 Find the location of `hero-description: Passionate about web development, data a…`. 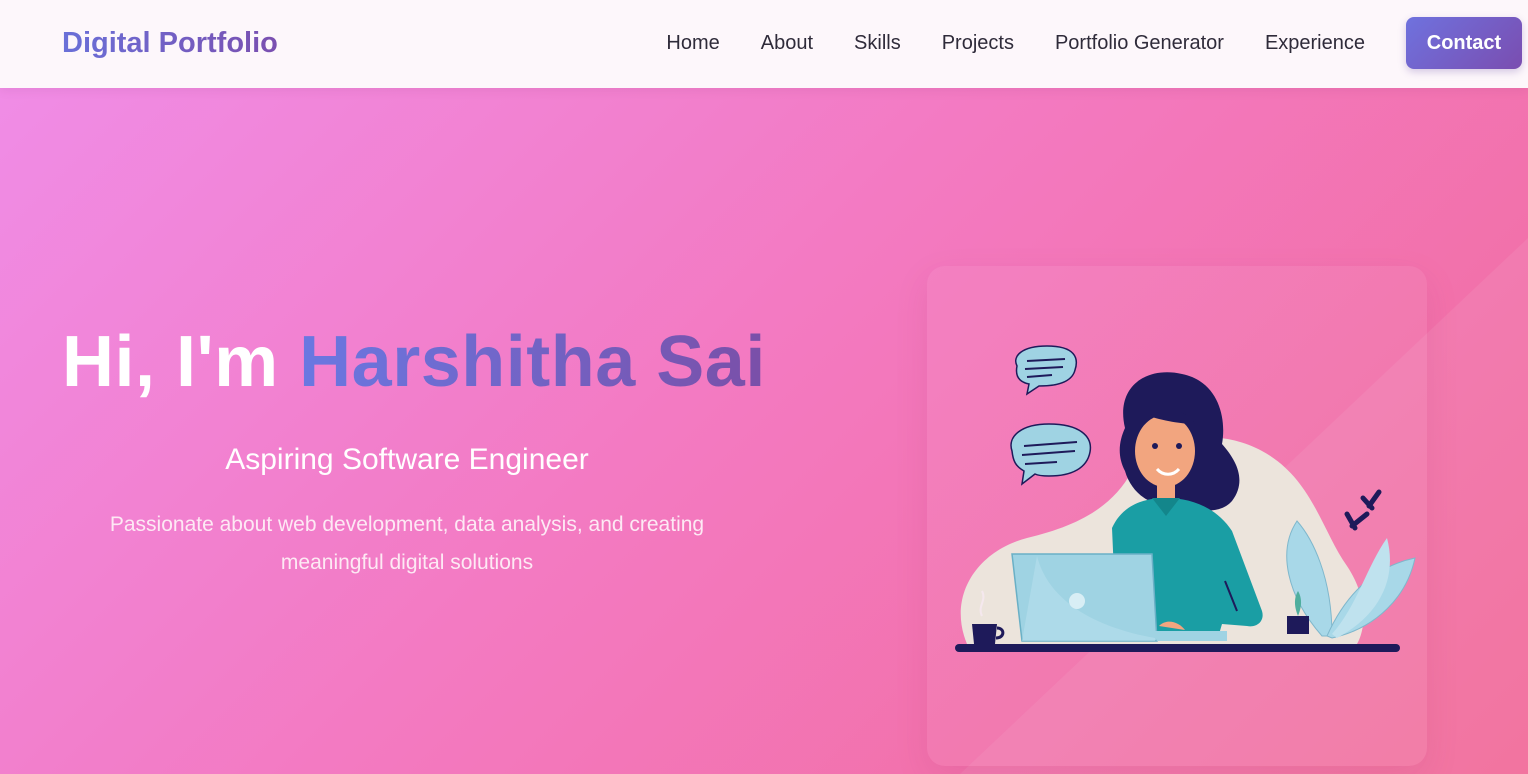

hero-description: Passionate about web development, data a… is located at coordinates (407, 543).